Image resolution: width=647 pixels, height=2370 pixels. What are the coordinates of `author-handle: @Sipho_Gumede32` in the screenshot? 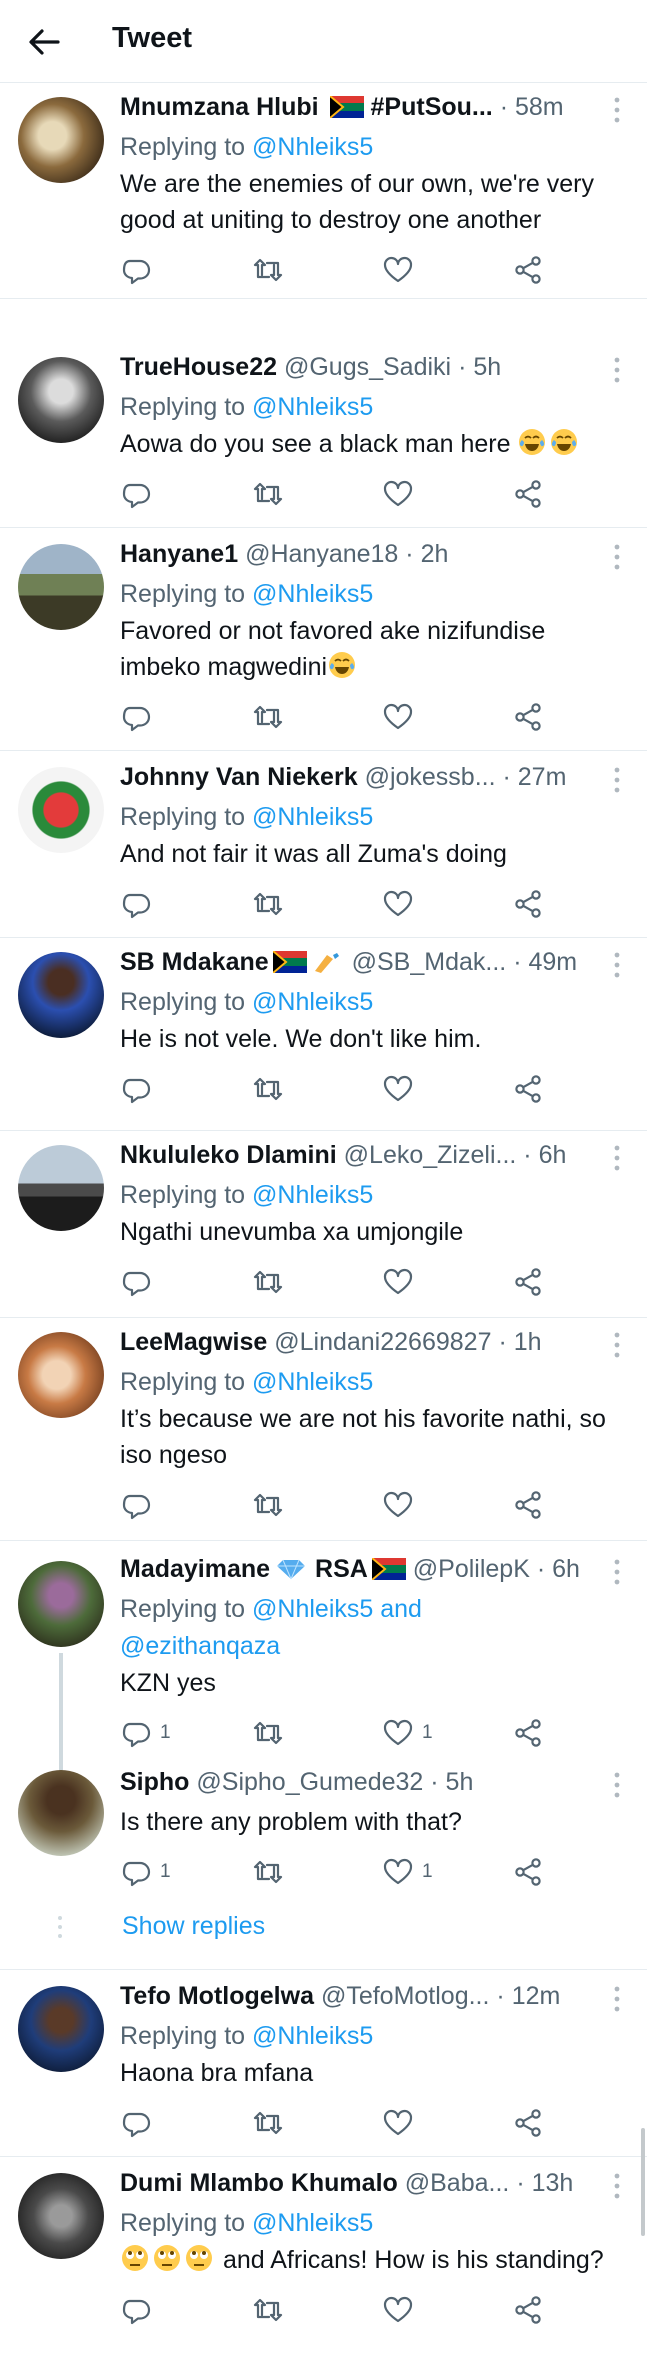 It's located at (309, 1782).